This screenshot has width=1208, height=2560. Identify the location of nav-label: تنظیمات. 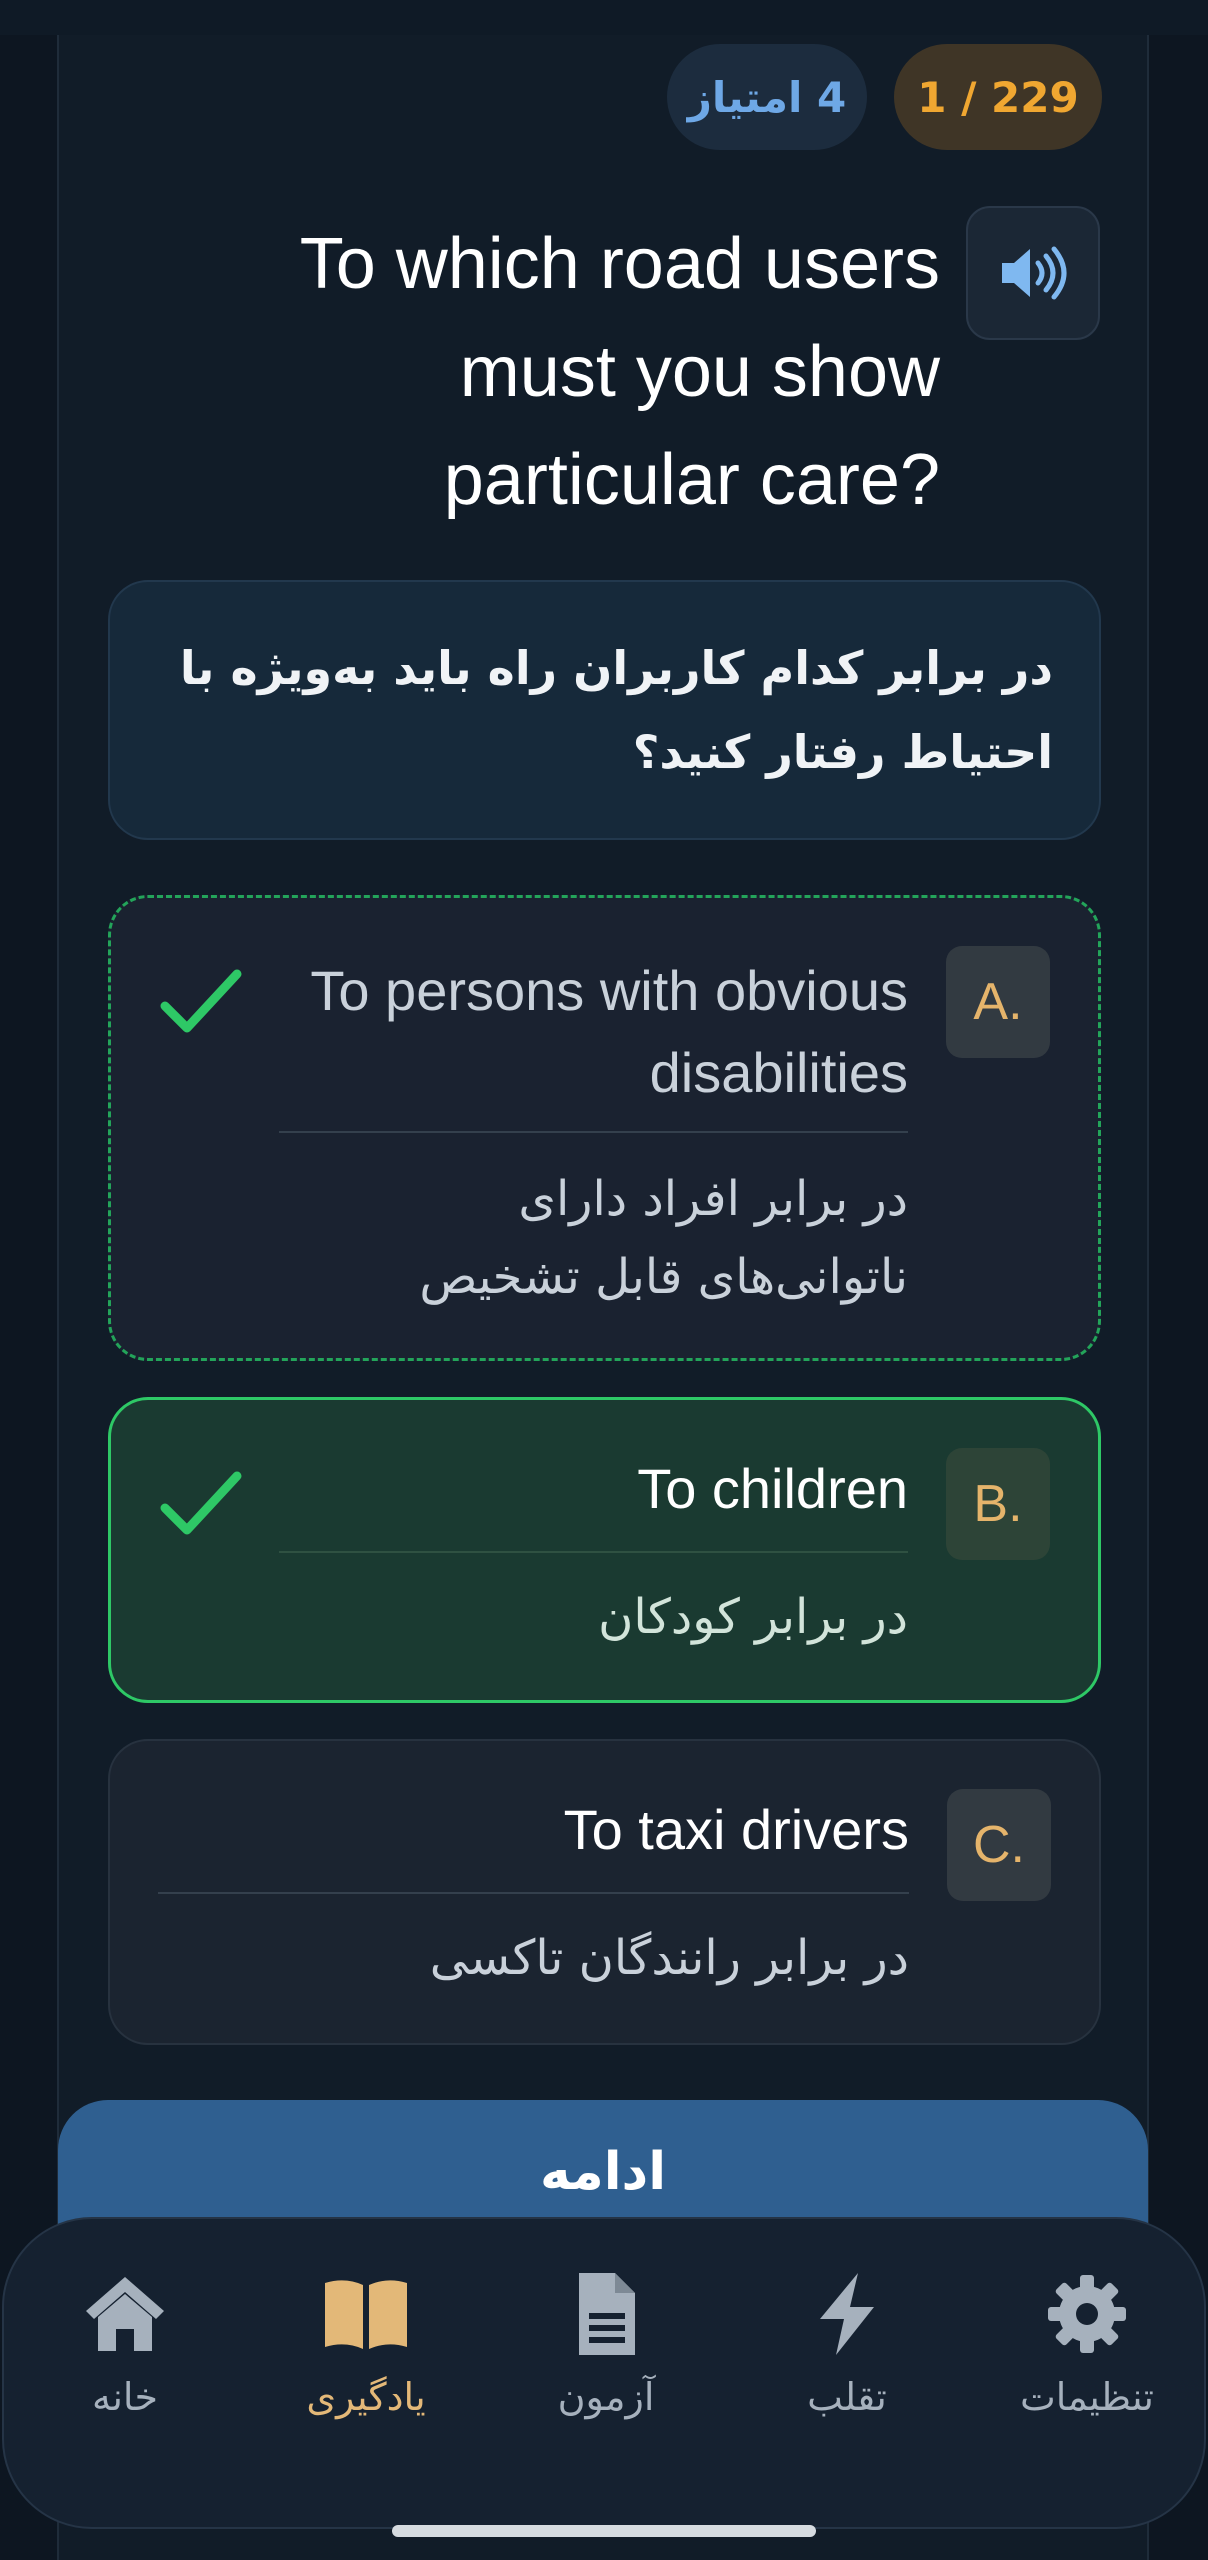
(1086, 2397).